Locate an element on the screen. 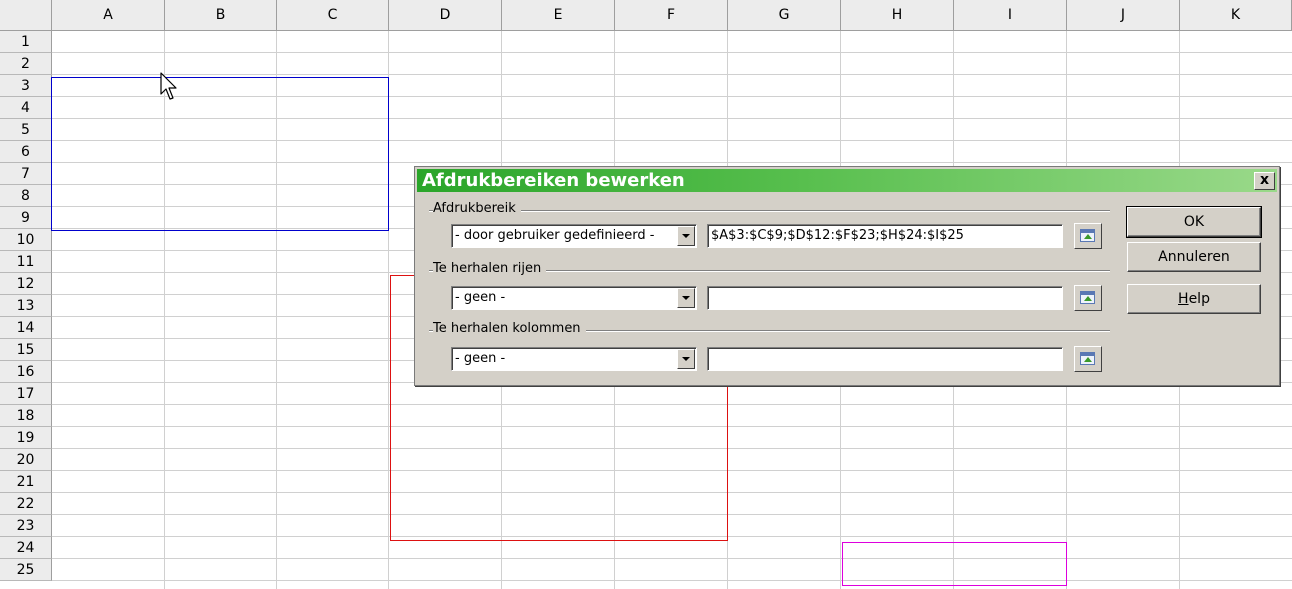 The width and height of the screenshot is (1292, 589). row-header-12: 12 is located at coordinates (26, 284).